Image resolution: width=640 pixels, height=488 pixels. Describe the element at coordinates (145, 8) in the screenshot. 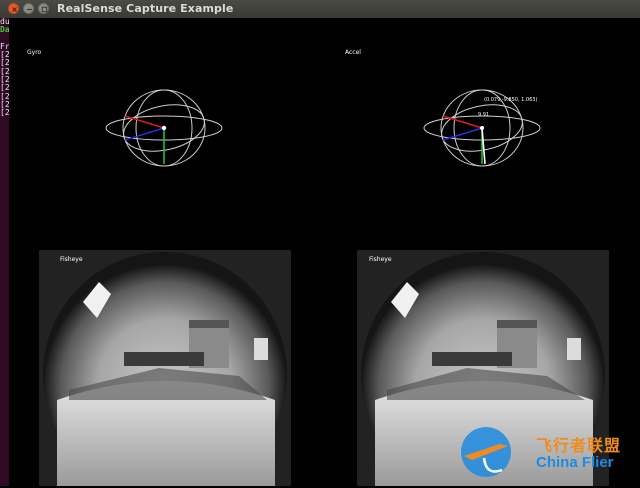

I see `window-title: RealSense Capture Example` at that location.